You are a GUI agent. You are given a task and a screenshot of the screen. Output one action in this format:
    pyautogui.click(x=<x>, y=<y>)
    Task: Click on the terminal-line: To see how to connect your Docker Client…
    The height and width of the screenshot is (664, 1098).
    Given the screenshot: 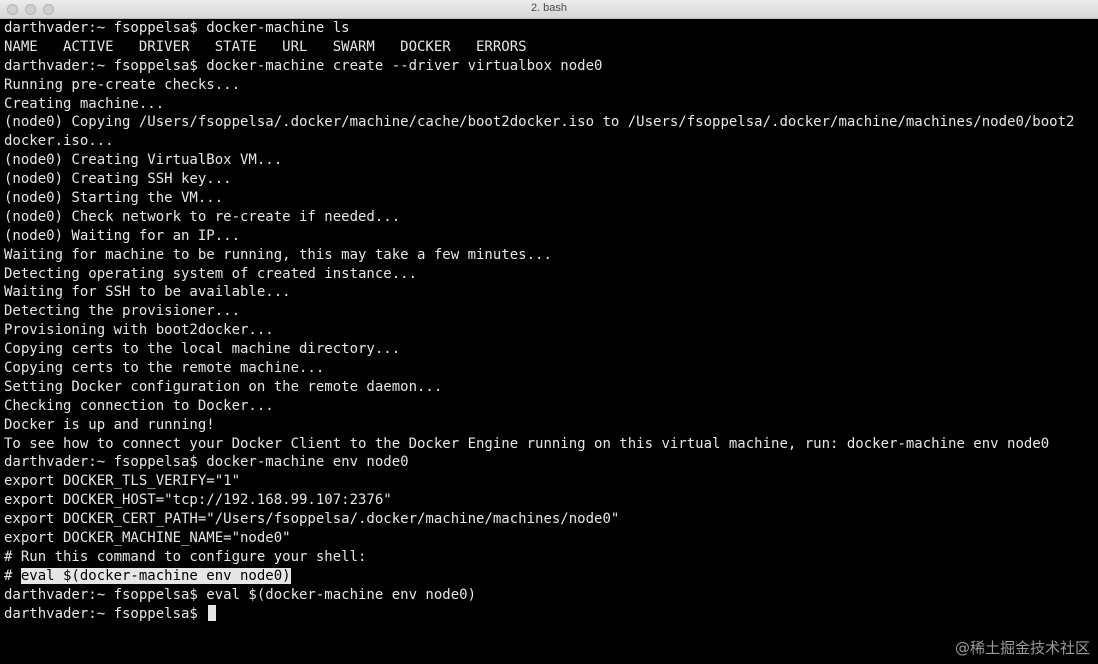 What is the action you would take?
    pyautogui.click(x=527, y=443)
    